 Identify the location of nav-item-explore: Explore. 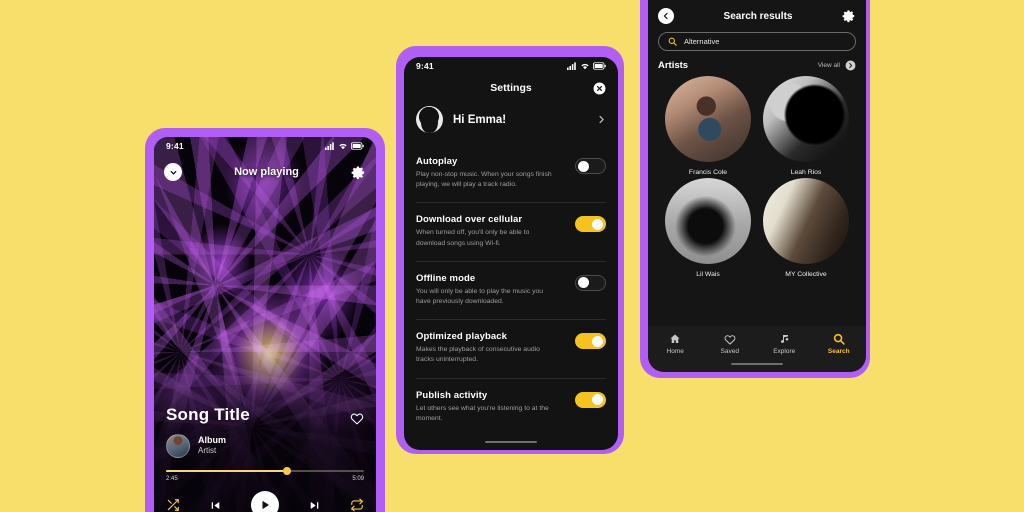
(784, 344).